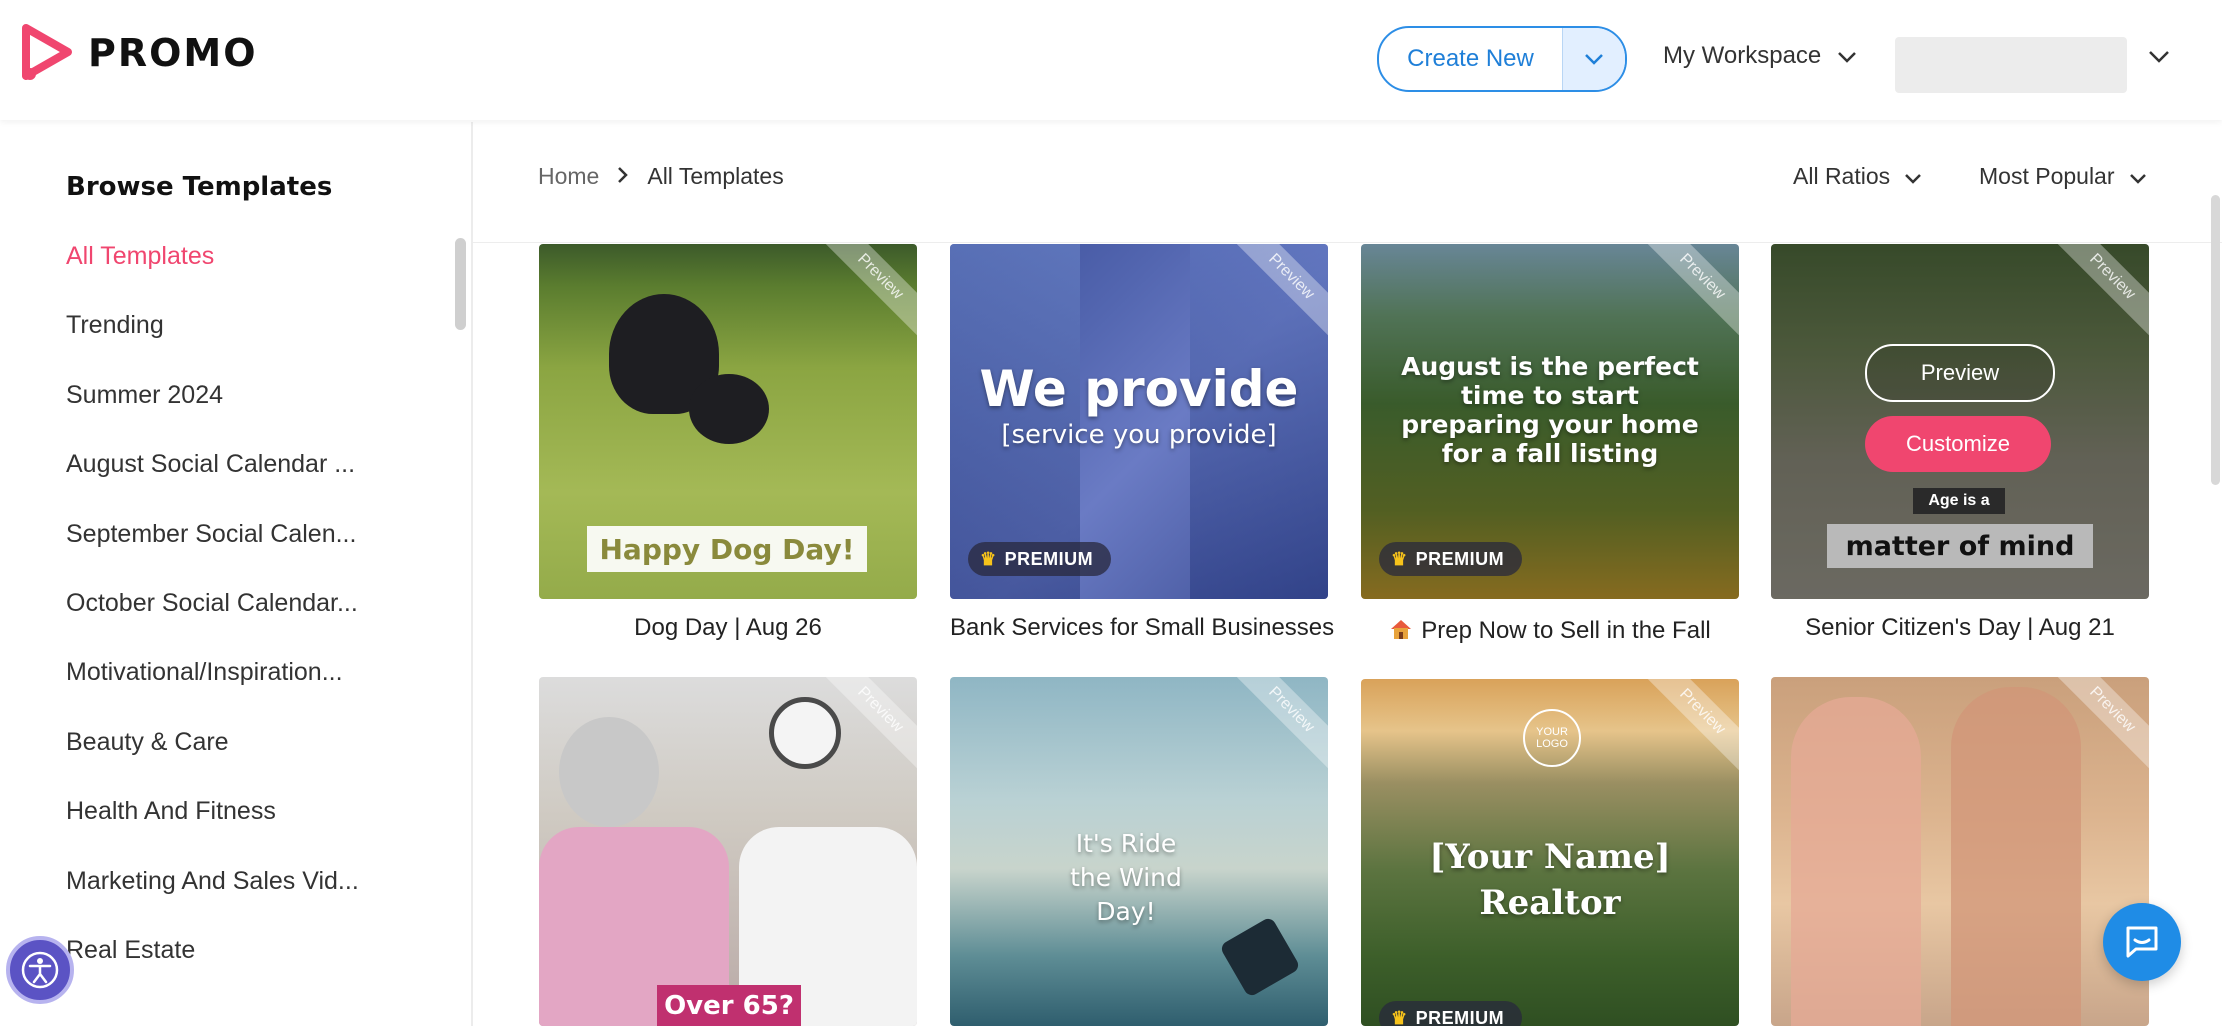 Image resolution: width=2222 pixels, height=1026 pixels. I want to click on sidebar-item-real-estate: Real Estate, so click(212, 973).